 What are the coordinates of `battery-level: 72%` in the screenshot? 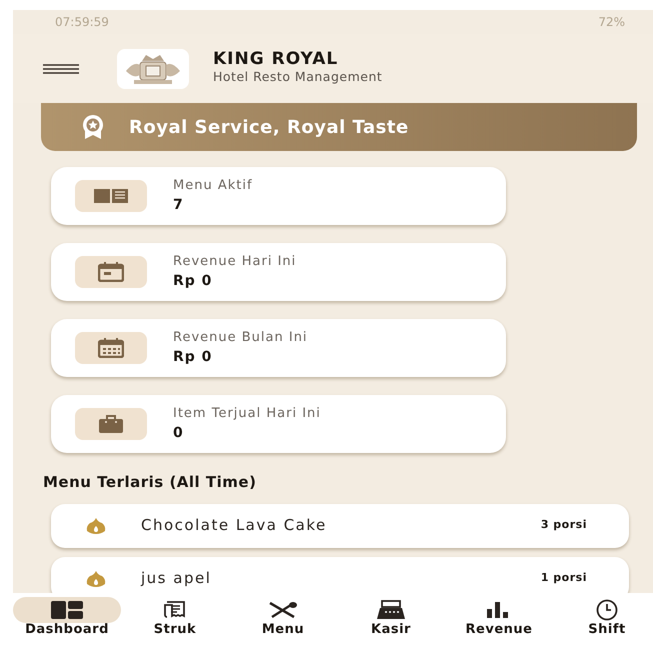 It's located at (611, 22).